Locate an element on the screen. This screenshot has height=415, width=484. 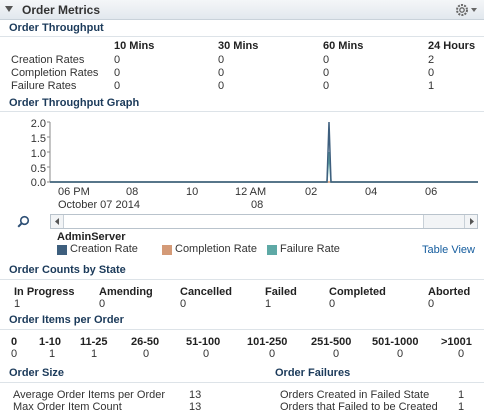
state-label: Failed is located at coordinates (281, 292).